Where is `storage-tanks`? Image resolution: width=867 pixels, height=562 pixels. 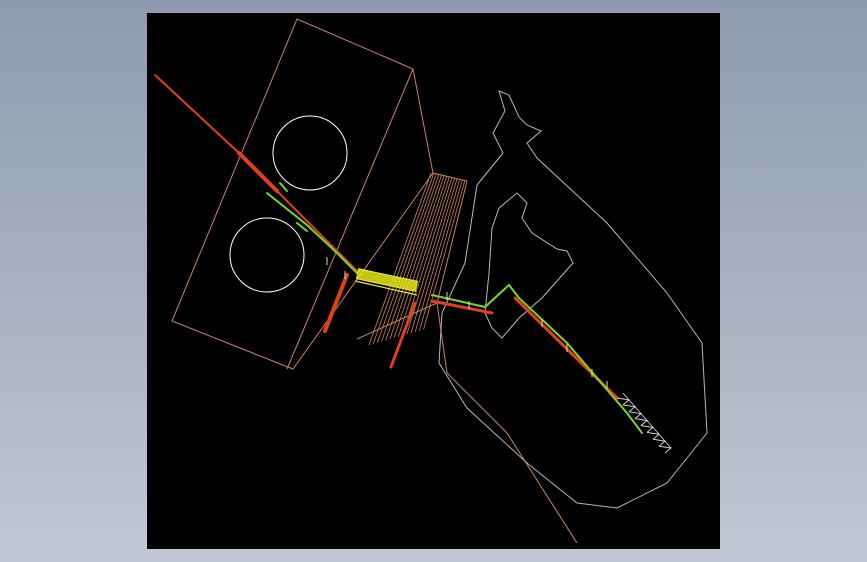
storage-tanks is located at coordinates (288, 204).